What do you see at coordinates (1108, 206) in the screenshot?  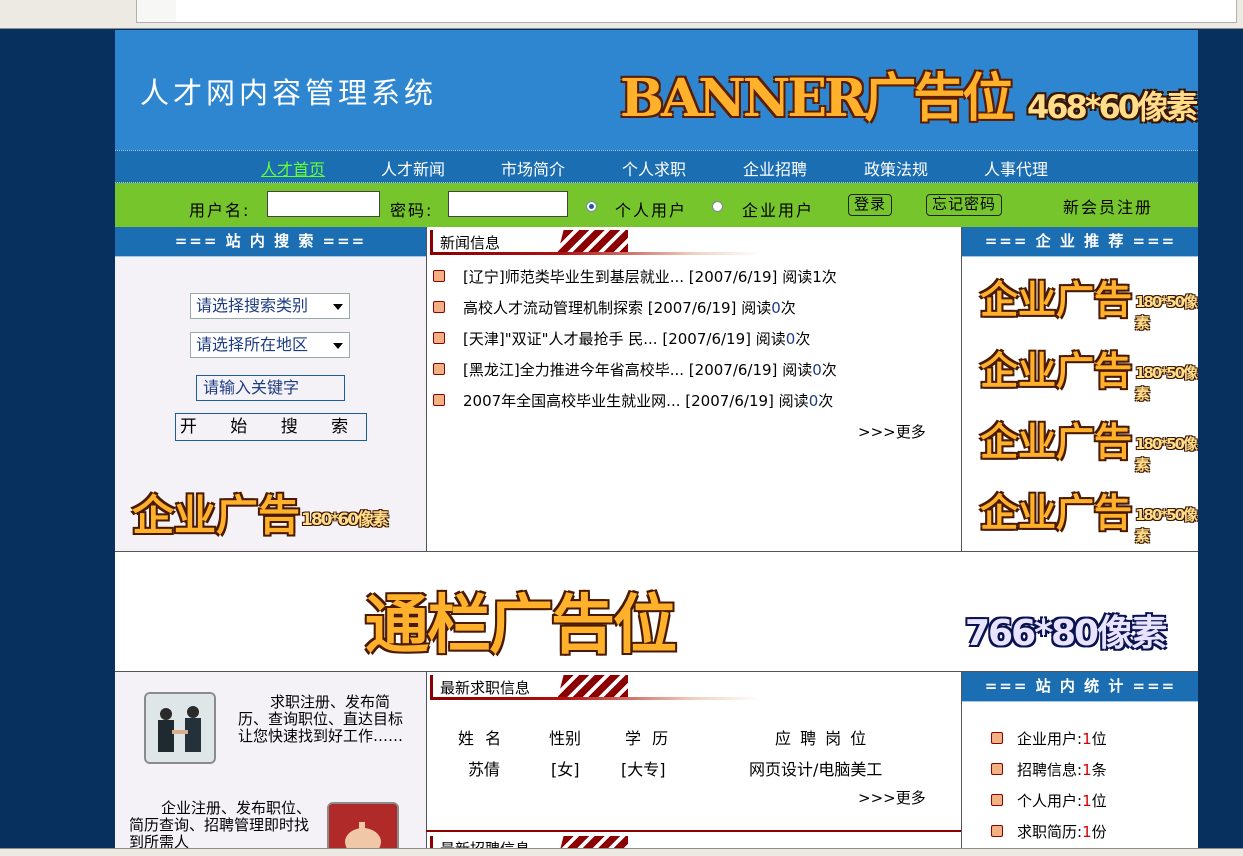 I see `register-link: 新会员注册` at bounding box center [1108, 206].